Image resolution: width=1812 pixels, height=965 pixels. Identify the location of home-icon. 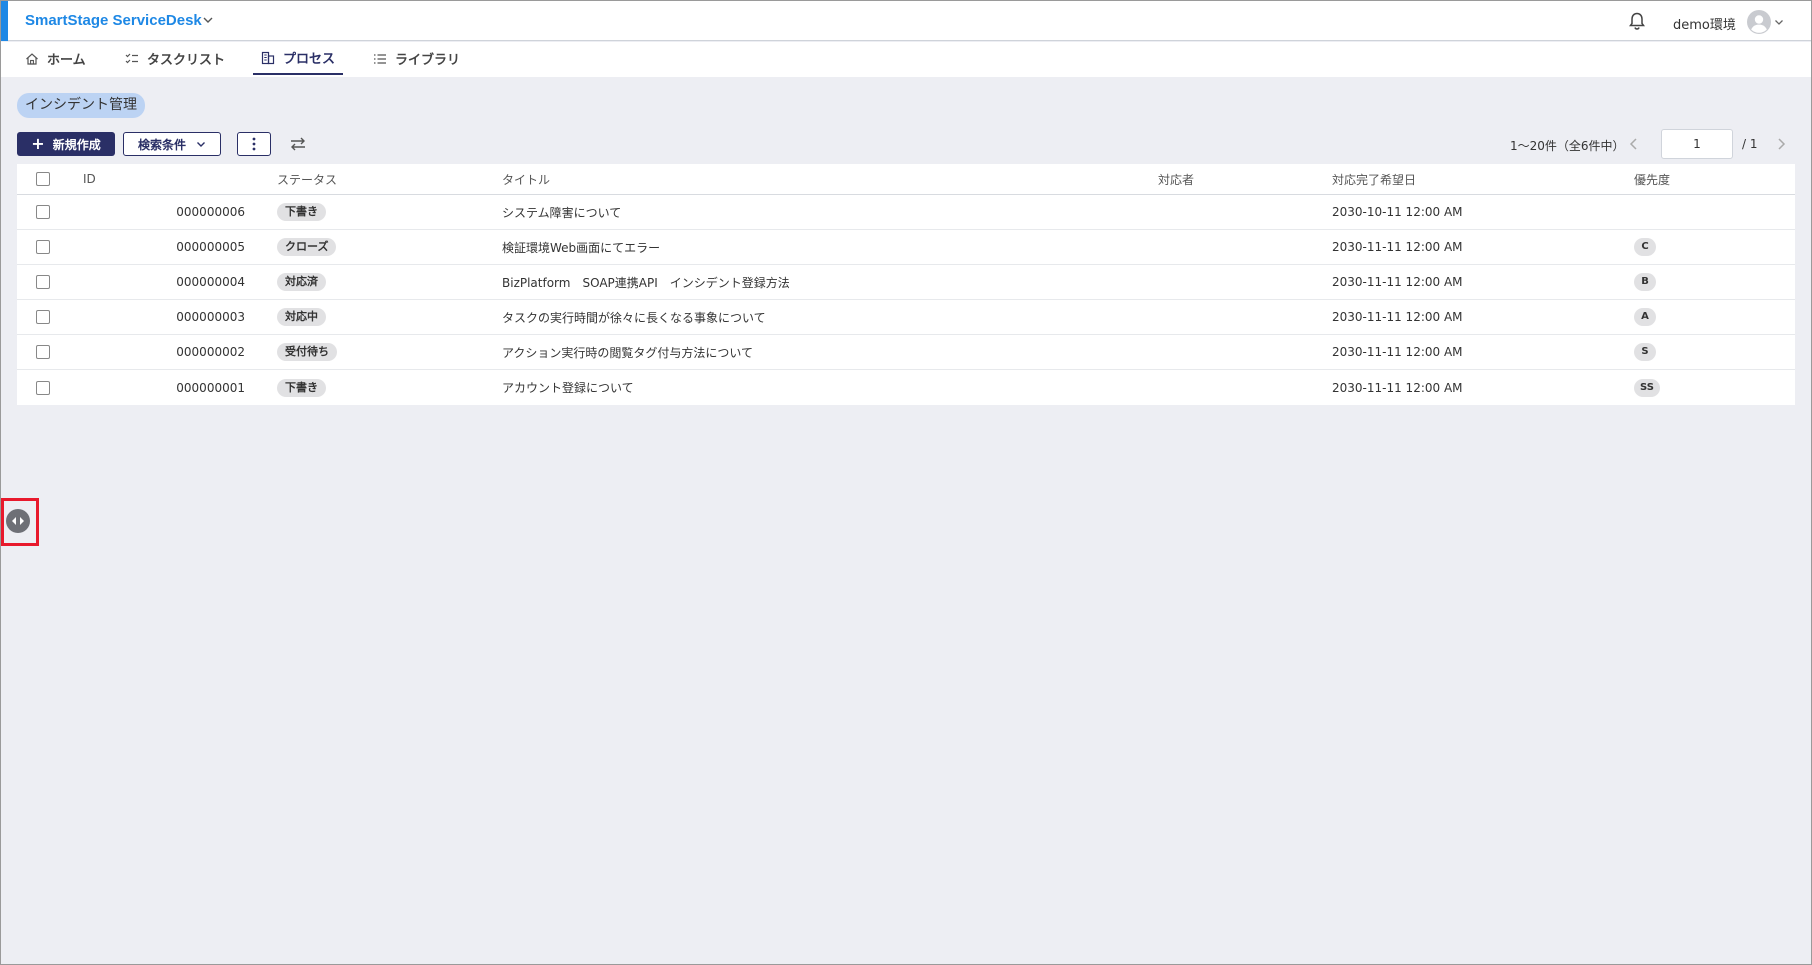
(32, 58).